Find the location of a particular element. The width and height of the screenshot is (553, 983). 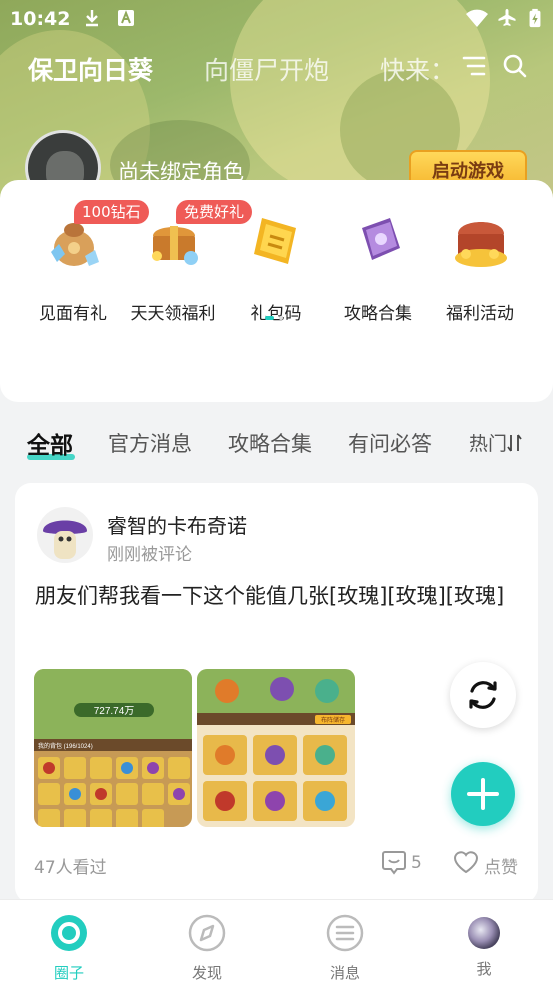

mushroom-avatar-icon is located at coordinates (65, 539).